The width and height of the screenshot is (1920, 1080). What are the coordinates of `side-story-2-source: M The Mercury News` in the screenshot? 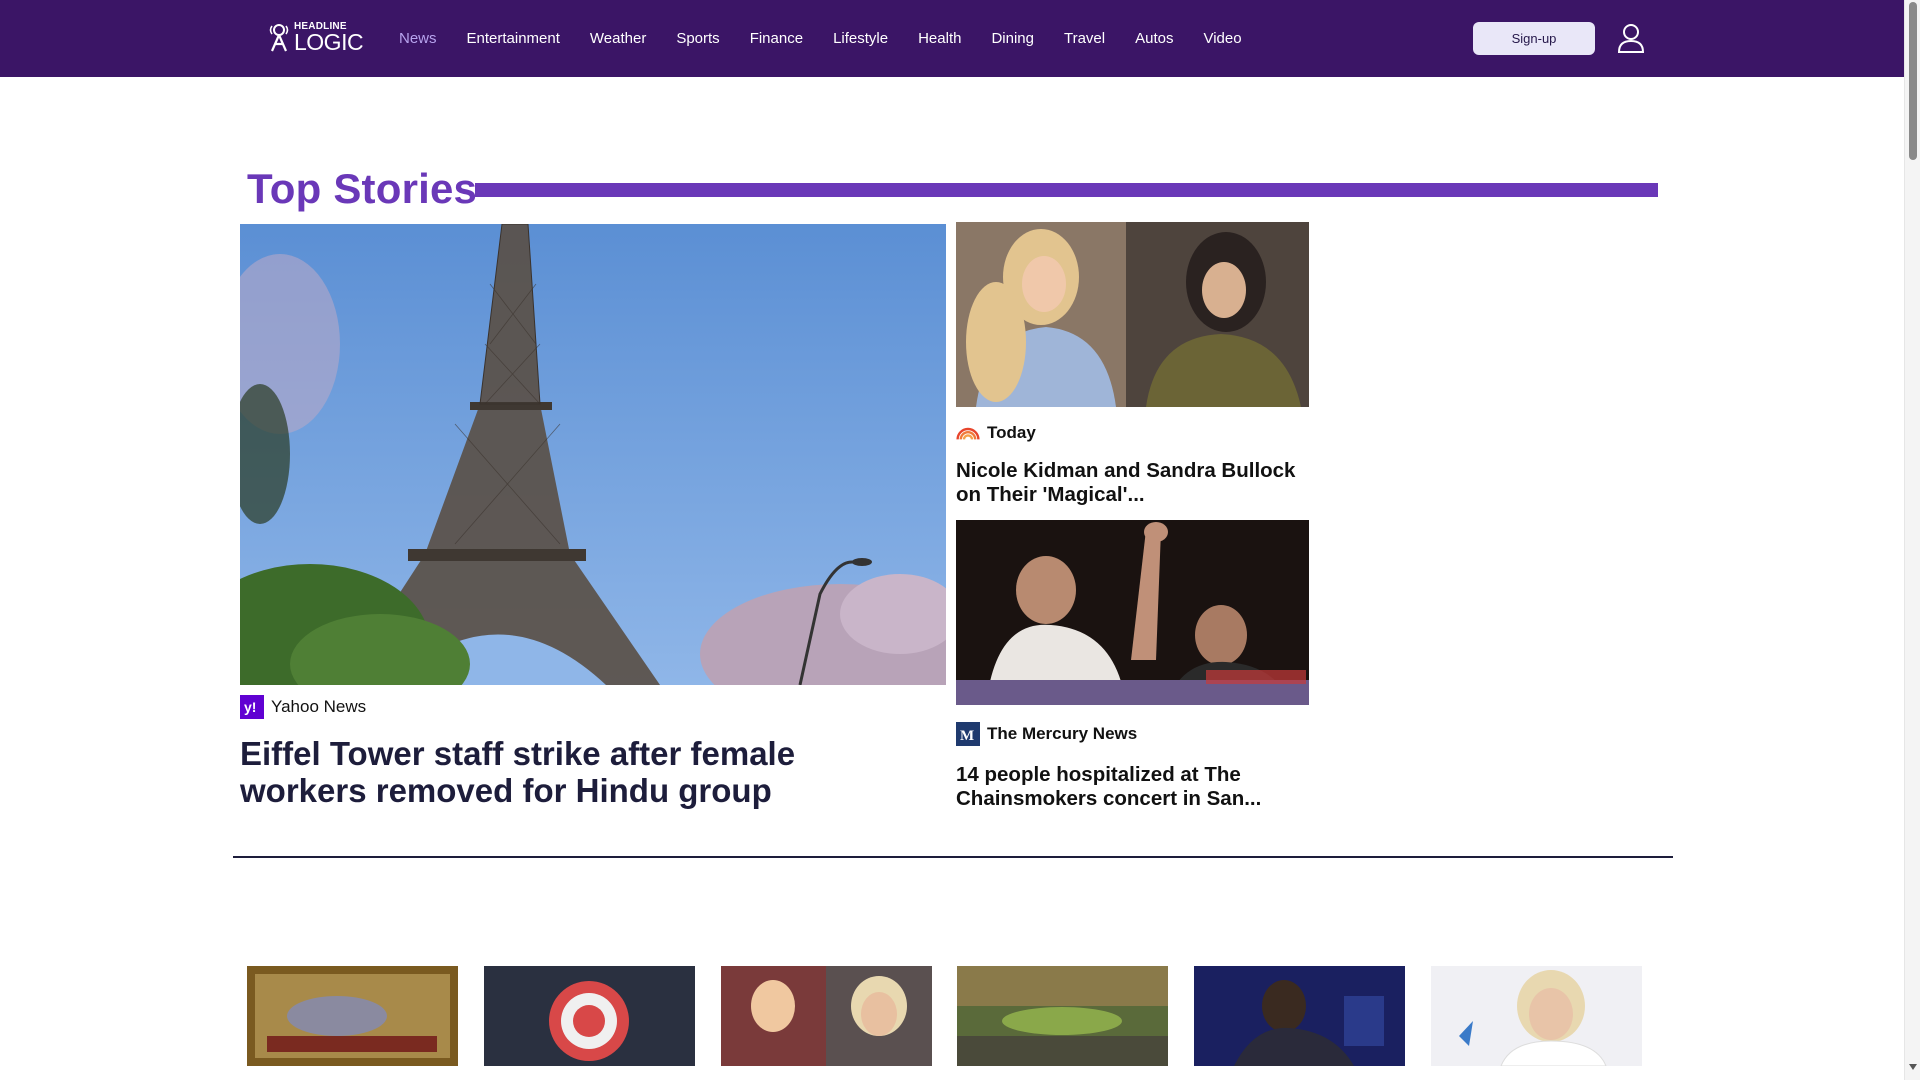 It's located at (1046, 734).